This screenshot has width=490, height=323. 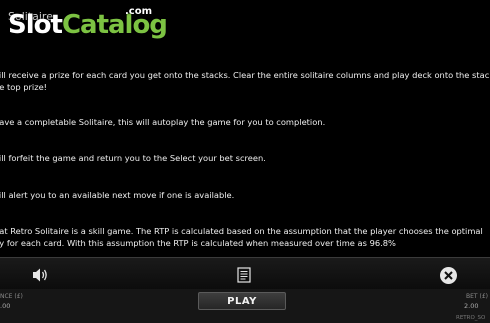 I want to click on close-icon, so click(x=448, y=275).